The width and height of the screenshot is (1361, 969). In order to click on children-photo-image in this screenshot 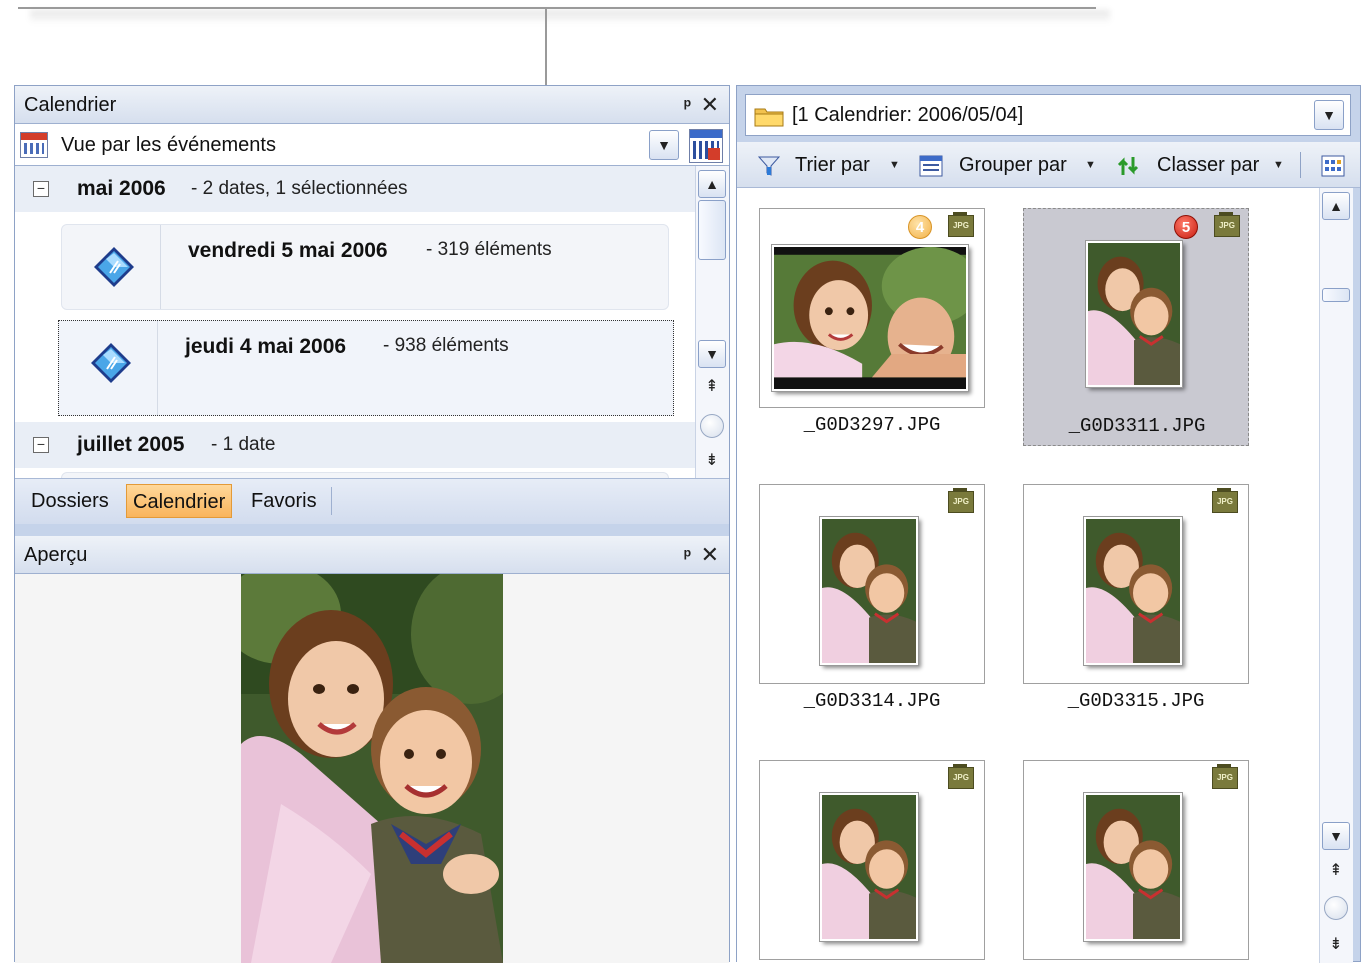, I will do `click(376, 763)`.